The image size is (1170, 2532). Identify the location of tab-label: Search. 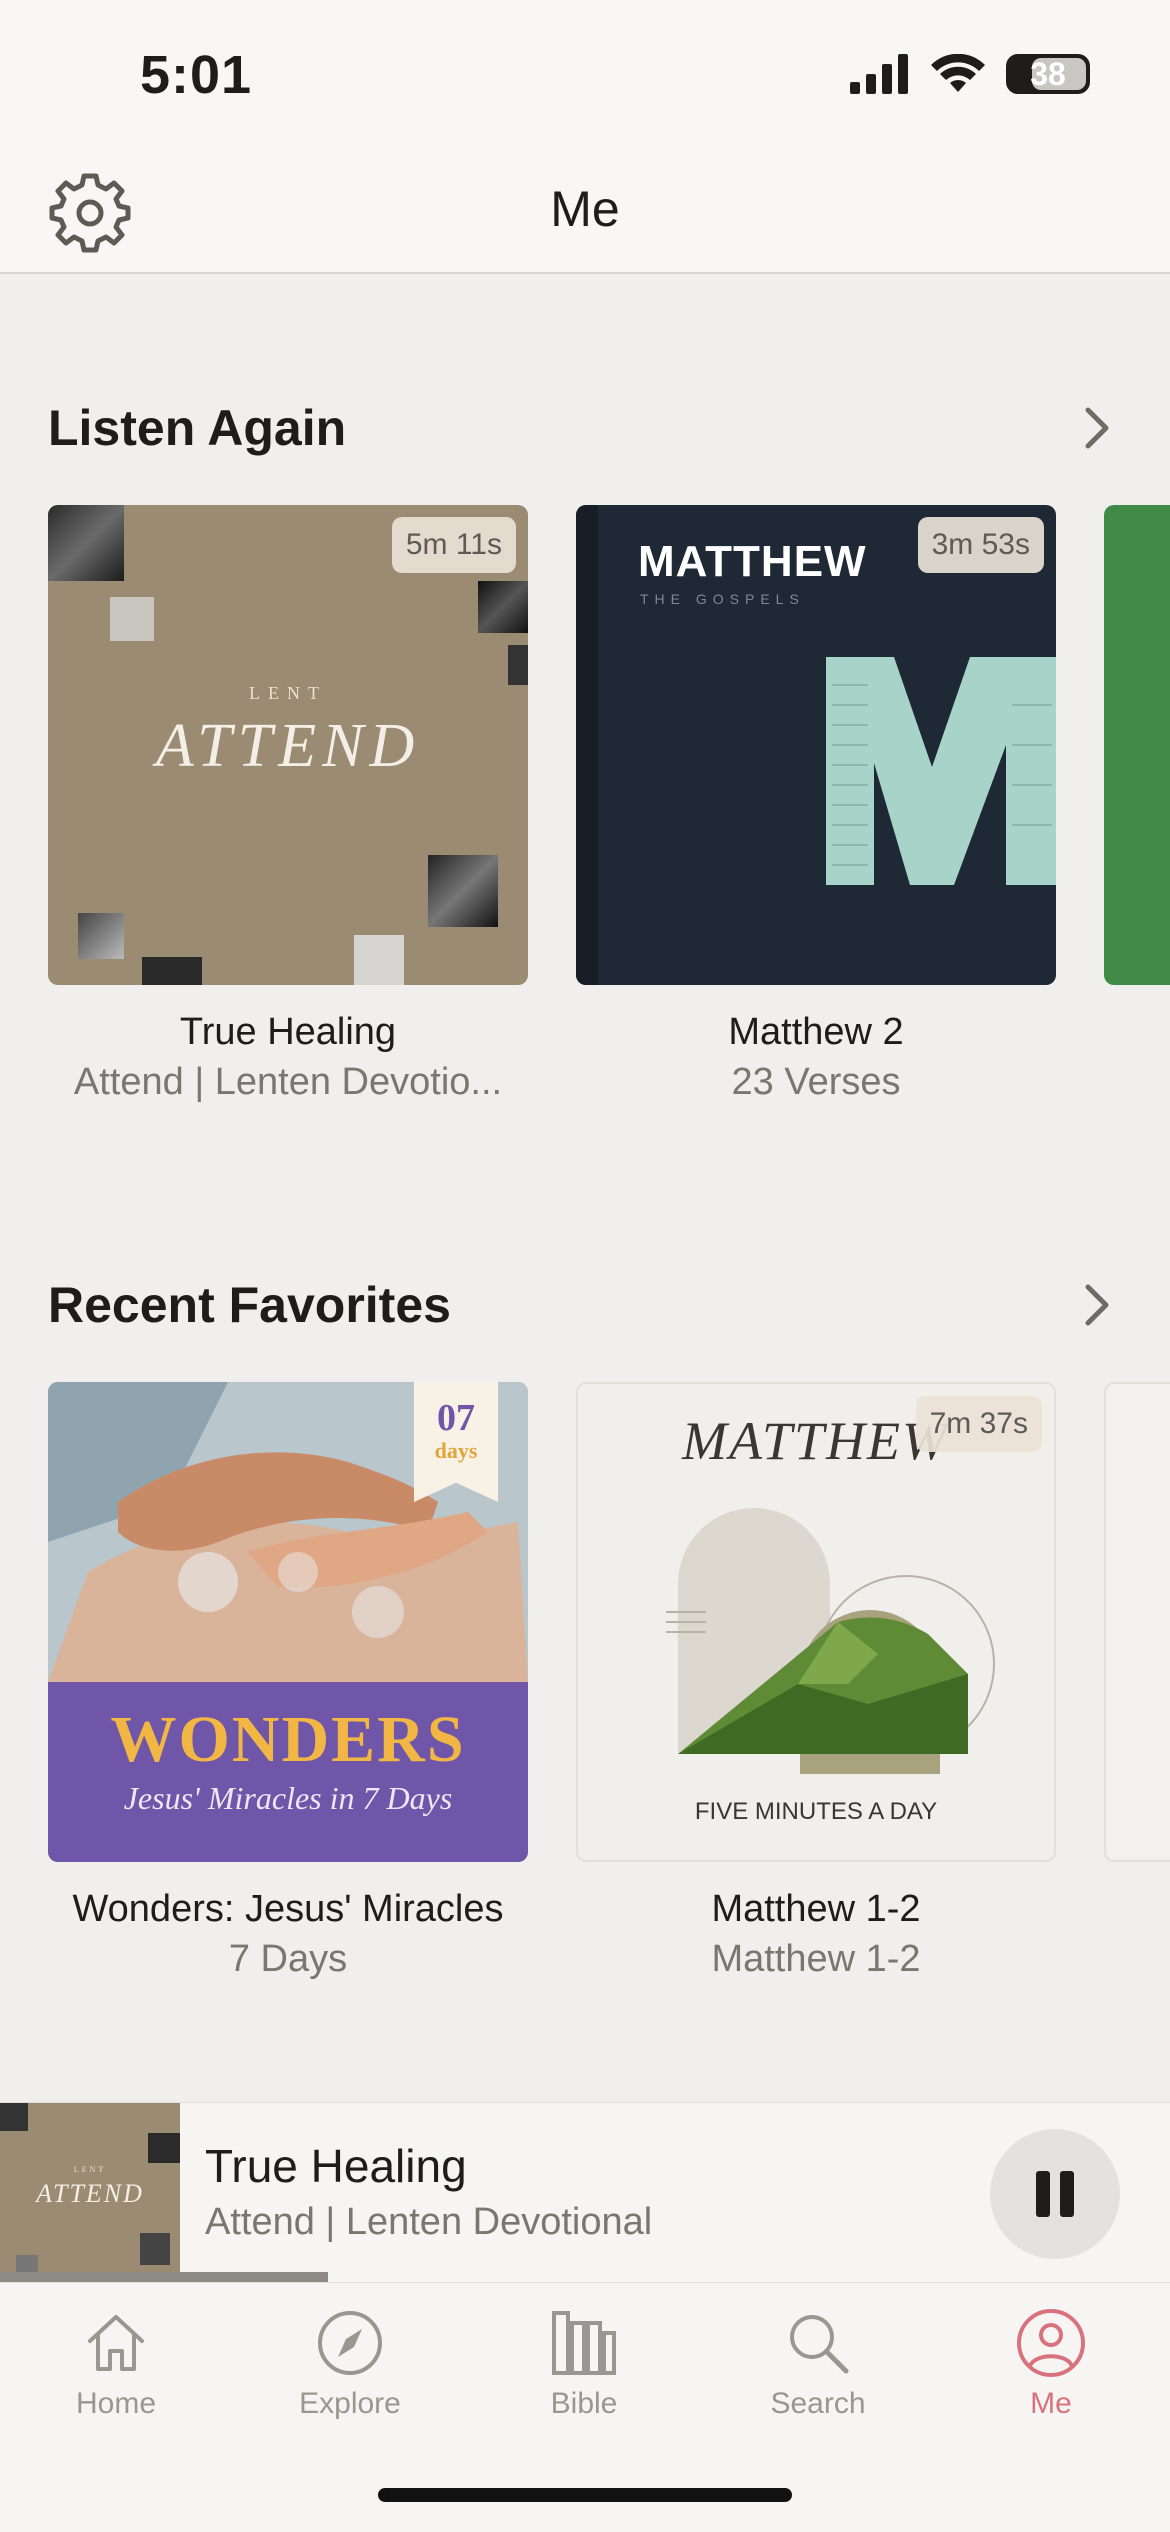
(818, 2403).